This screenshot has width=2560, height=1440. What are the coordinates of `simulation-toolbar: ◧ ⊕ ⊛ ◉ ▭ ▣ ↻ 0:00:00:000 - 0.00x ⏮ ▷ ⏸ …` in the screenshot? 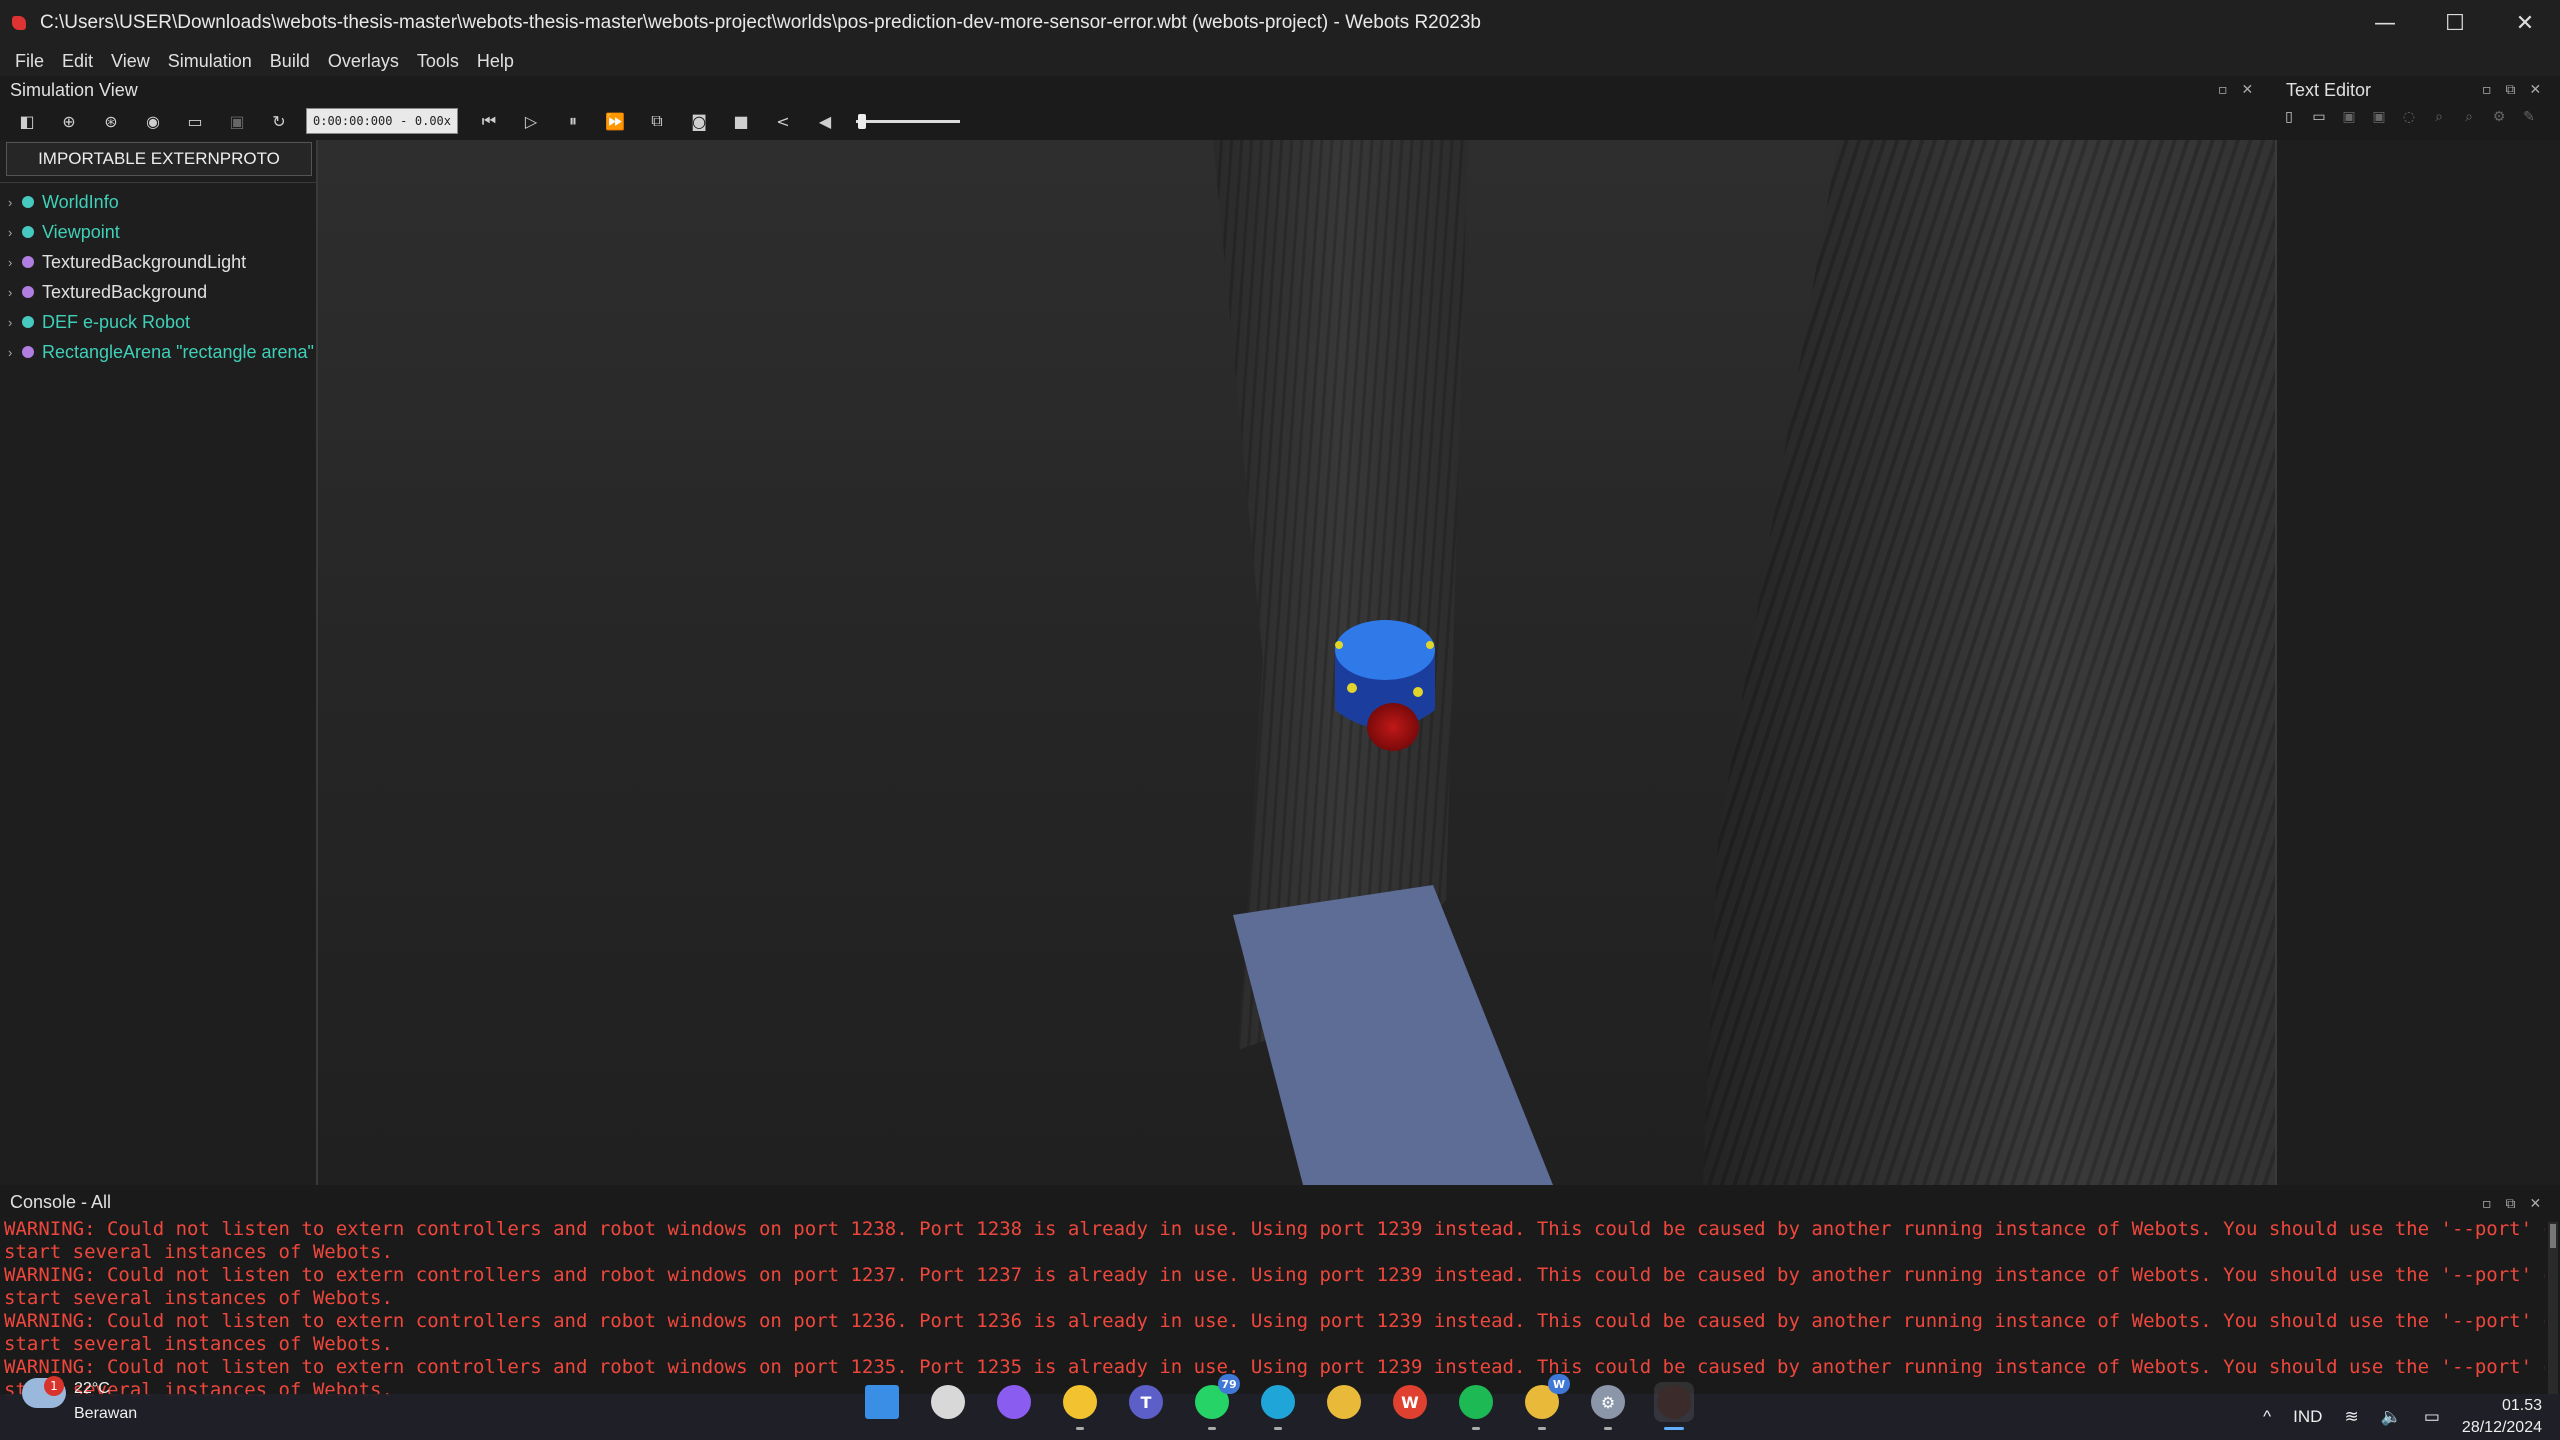 It's located at (505, 121).